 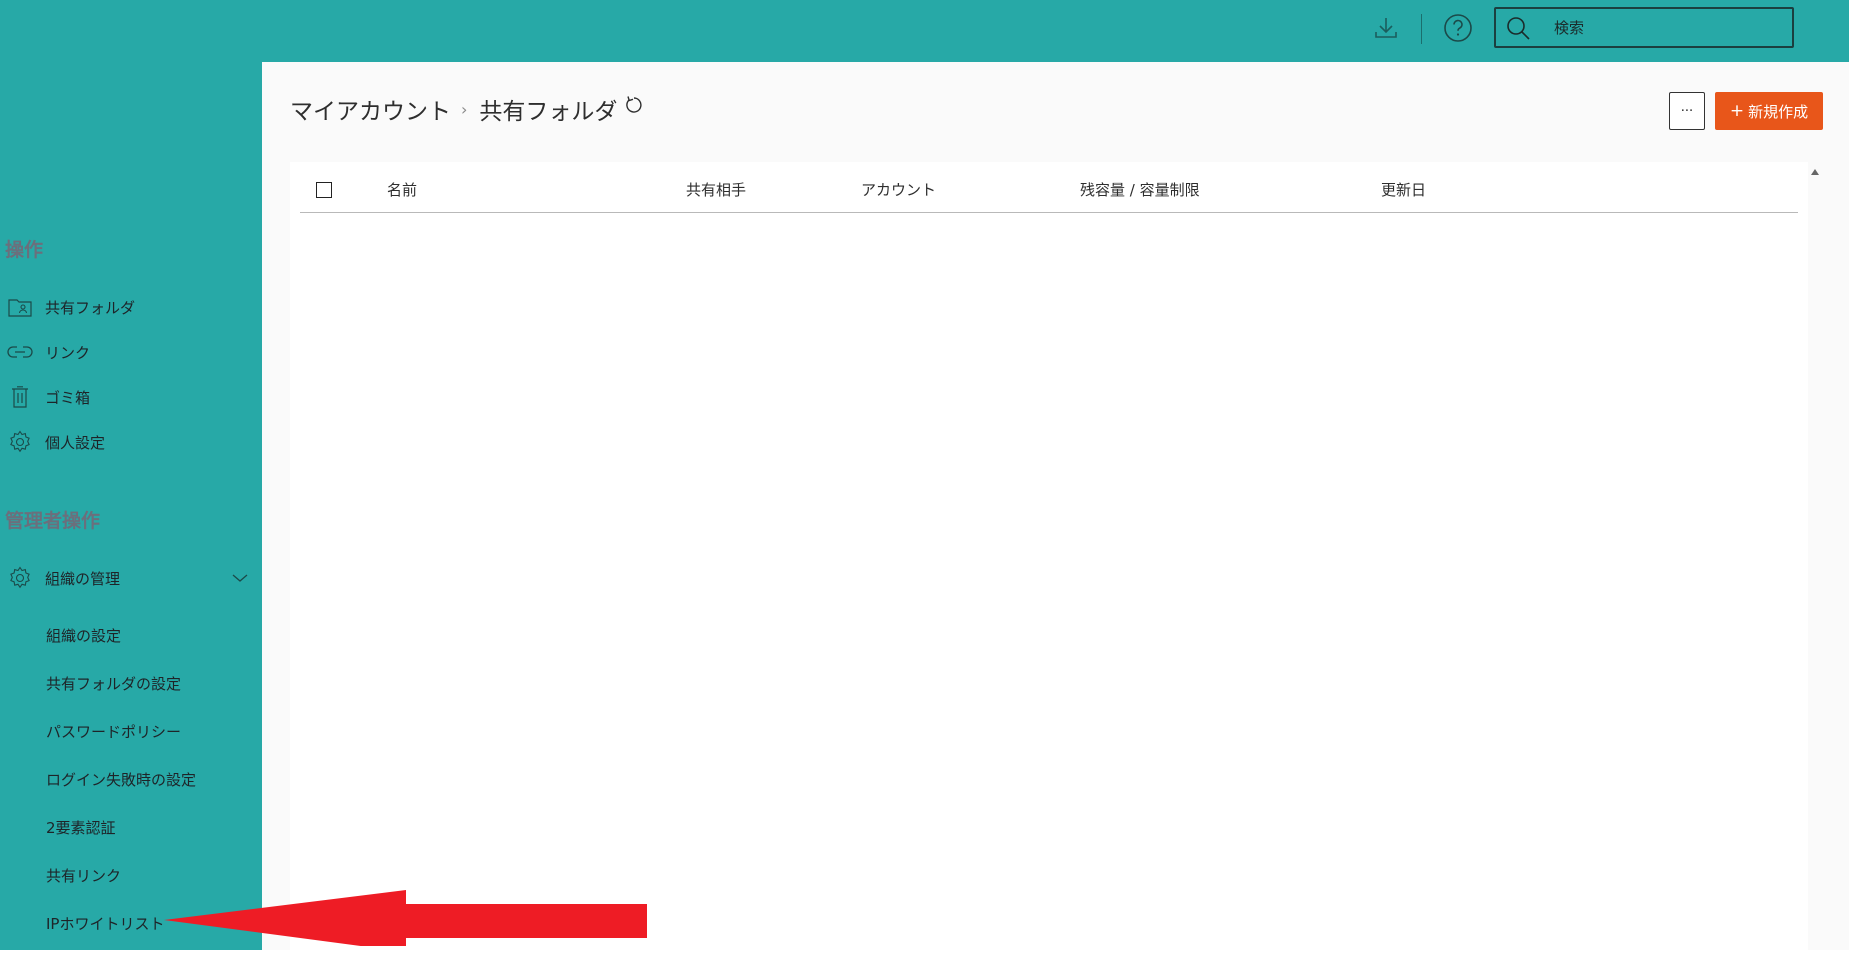 I want to click on top-bar, so click(x=924, y=31).